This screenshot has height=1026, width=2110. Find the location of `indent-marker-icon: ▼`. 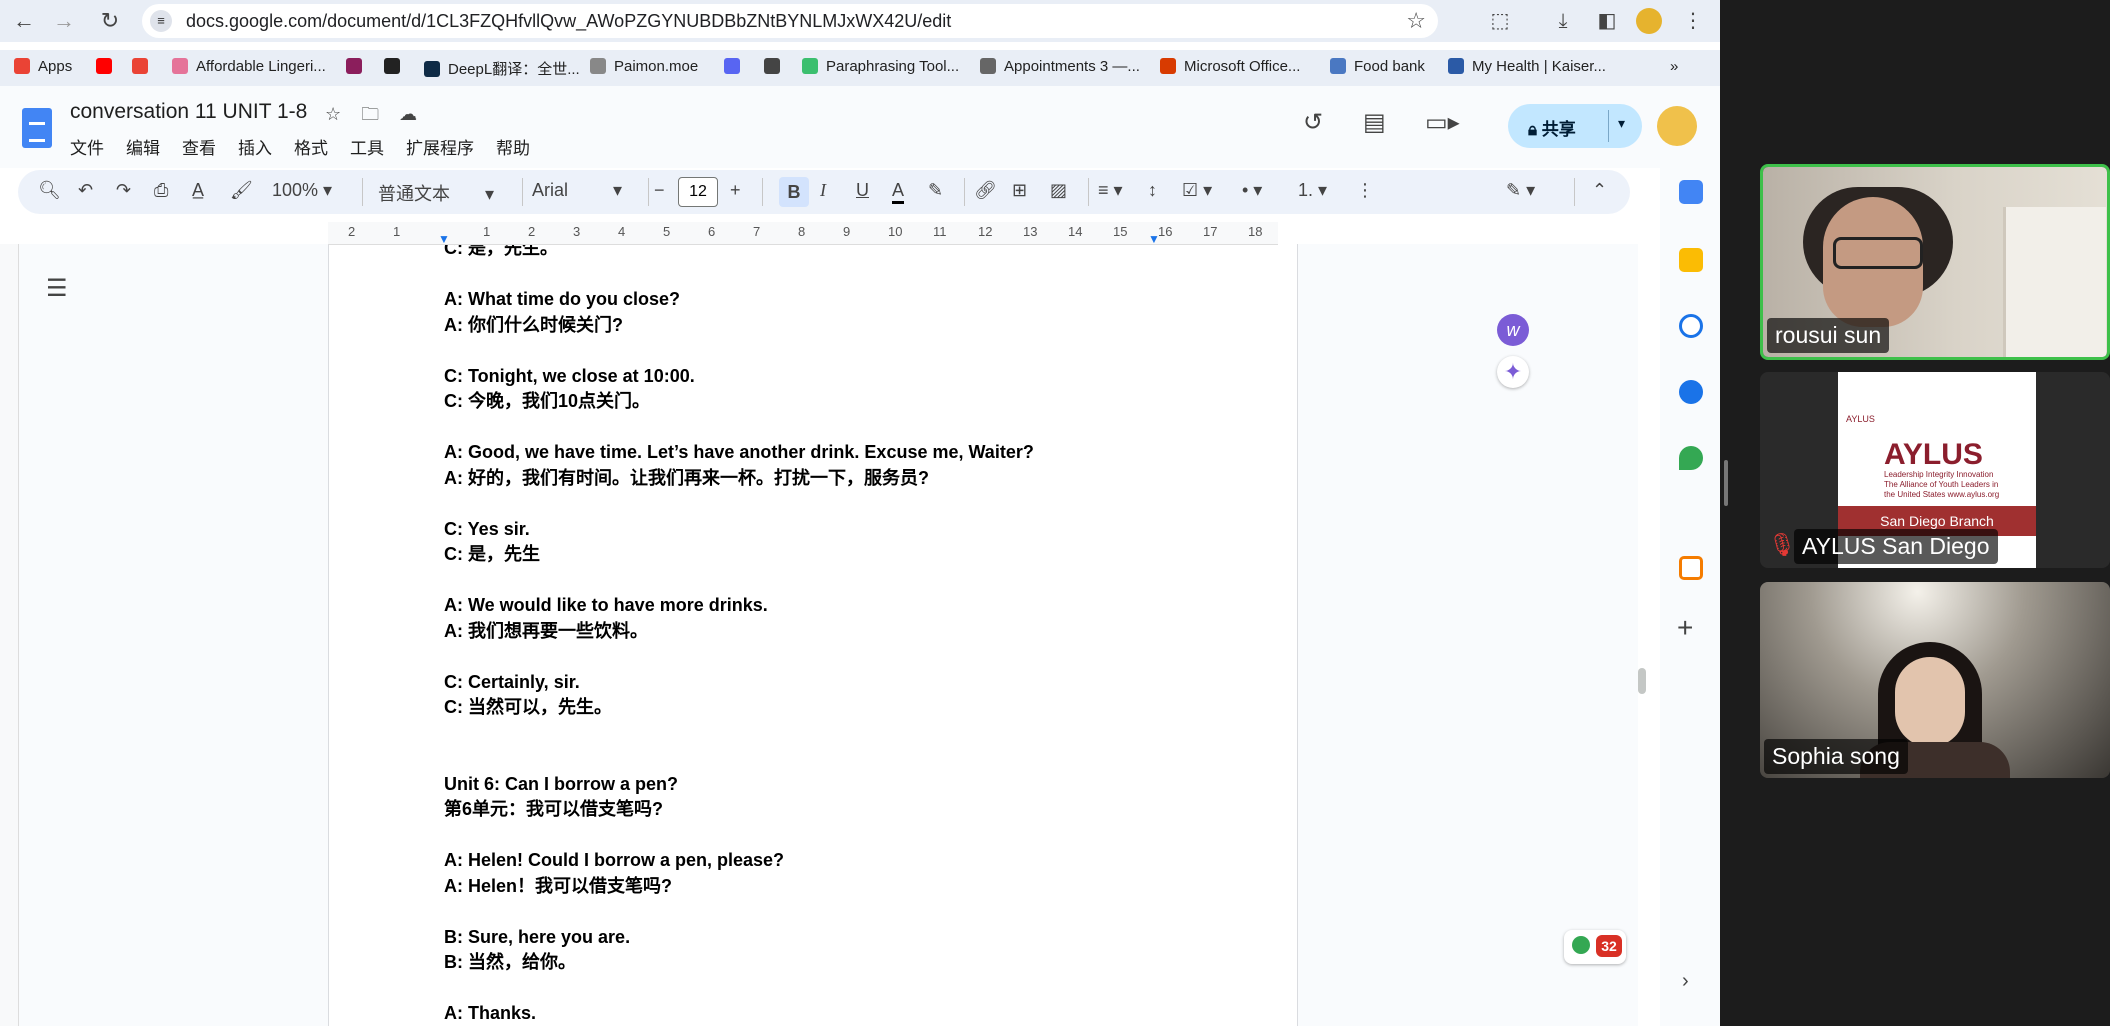

indent-marker-icon: ▼ is located at coordinates (444, 239).